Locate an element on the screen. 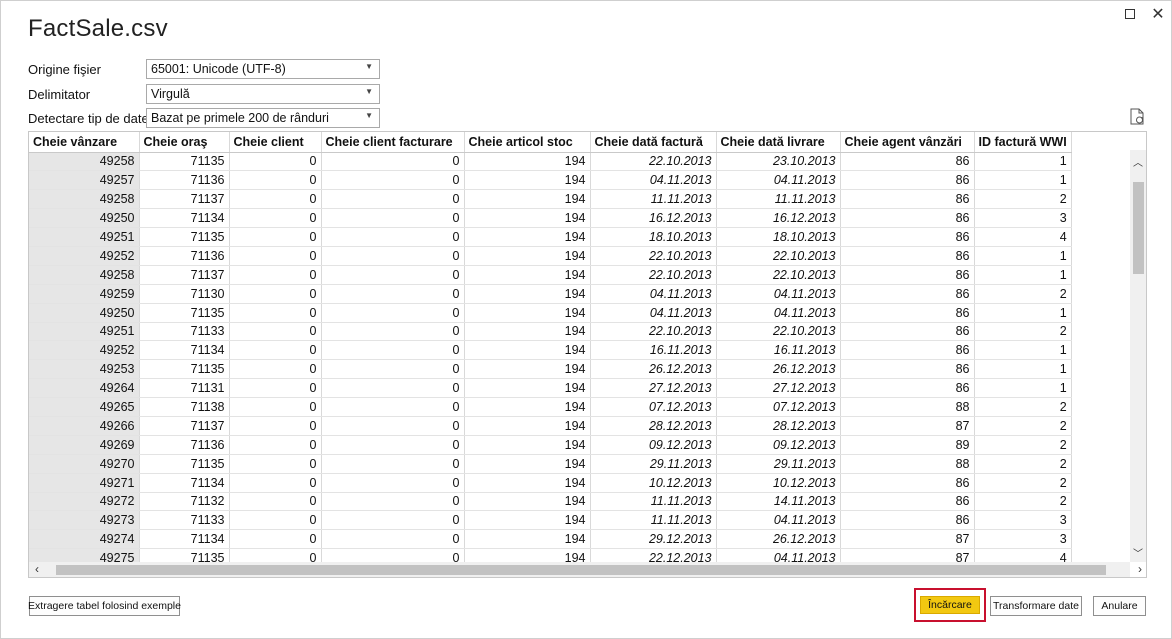  table-cell: 29.11.2013 is located at coordinates (778, 464).